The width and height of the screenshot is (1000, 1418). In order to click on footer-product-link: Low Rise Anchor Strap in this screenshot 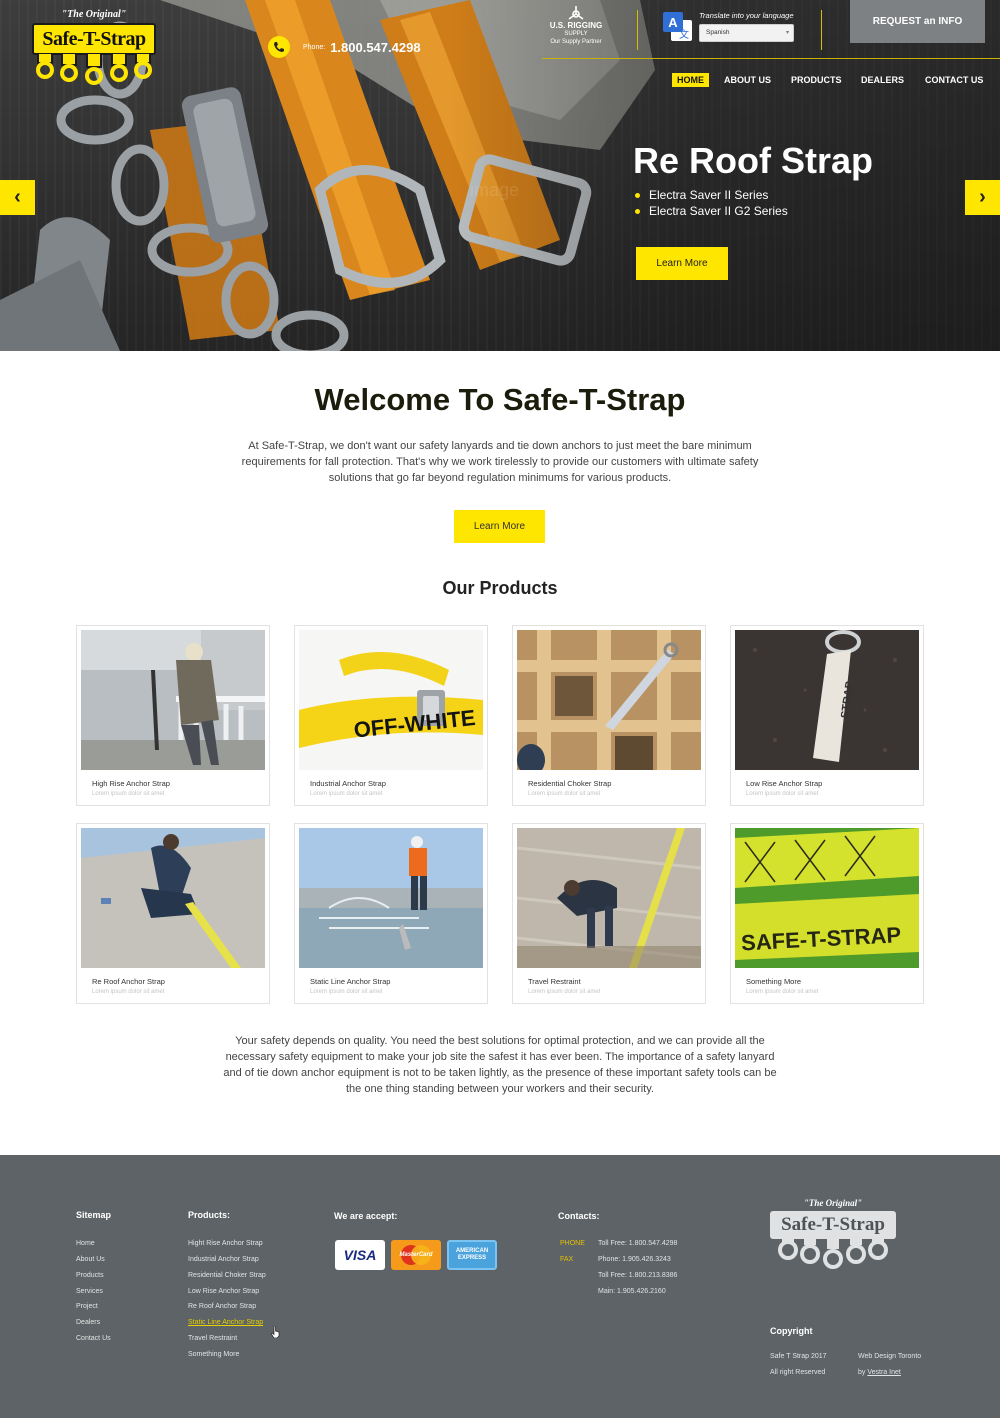, I will do `click(223, 1291)`.